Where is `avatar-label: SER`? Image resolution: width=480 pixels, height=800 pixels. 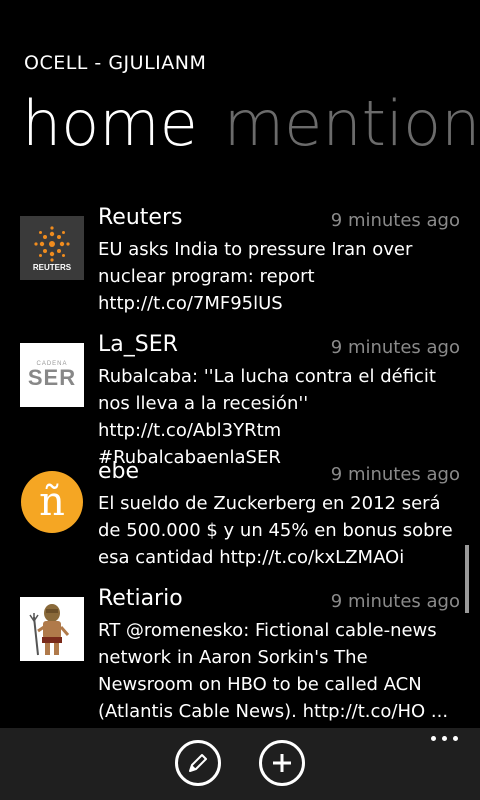 avatar-label: SER is located at coordinates (52, 377).